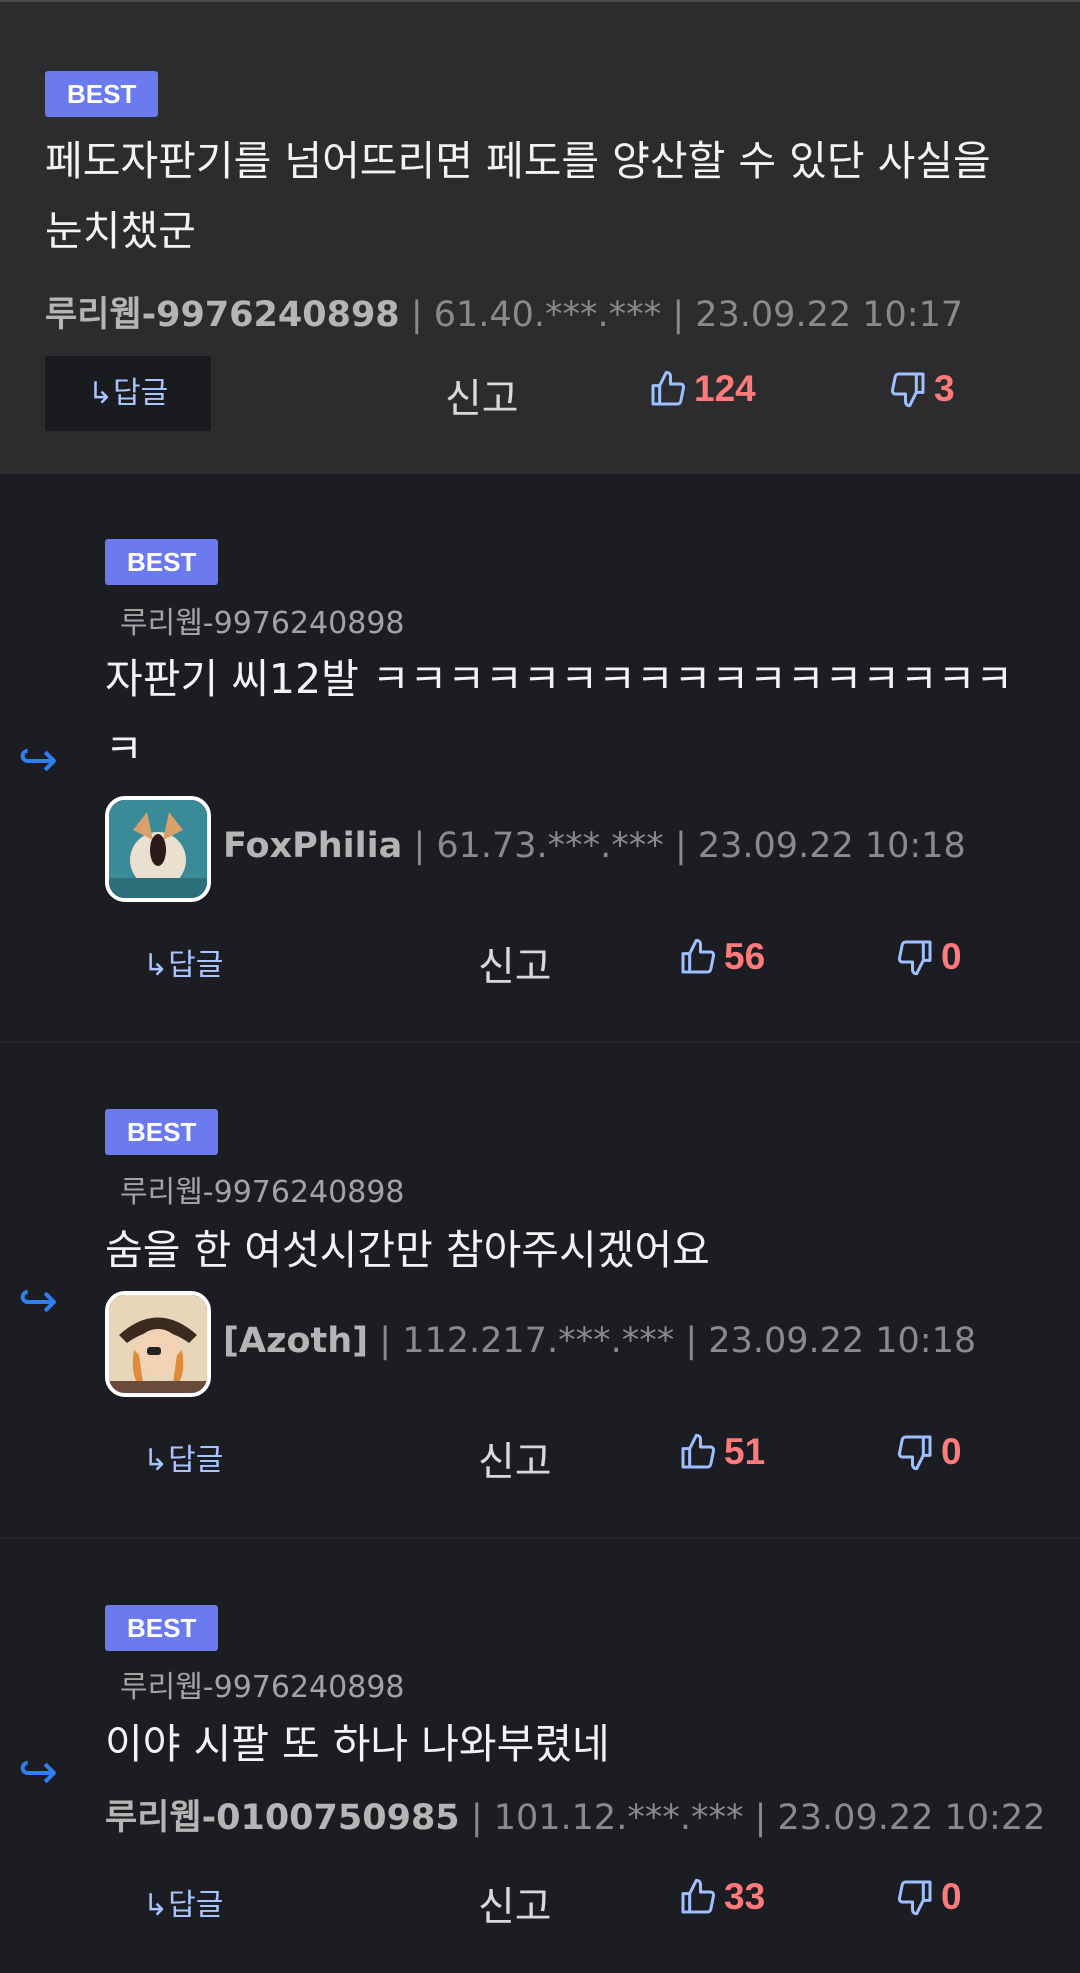 The width and height of the screenshot is (1080, 1973). What do you see at coordinates (407, 1250) in the screenshot?
I see `comment-text: 숨을 한 여섯시간만 참아주시겠어요` at bounding box center [407, 1250].